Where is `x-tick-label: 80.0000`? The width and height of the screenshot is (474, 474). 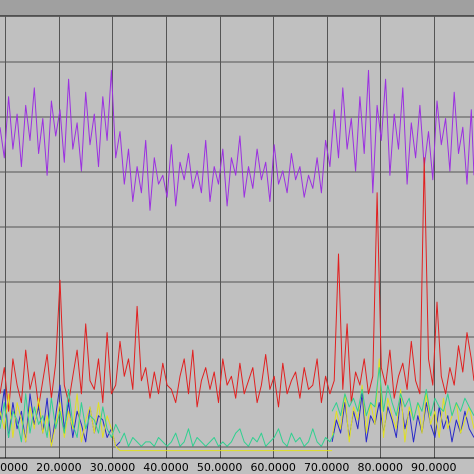 x-tick-label: 80.0000 is located at coordinates (381, 467).